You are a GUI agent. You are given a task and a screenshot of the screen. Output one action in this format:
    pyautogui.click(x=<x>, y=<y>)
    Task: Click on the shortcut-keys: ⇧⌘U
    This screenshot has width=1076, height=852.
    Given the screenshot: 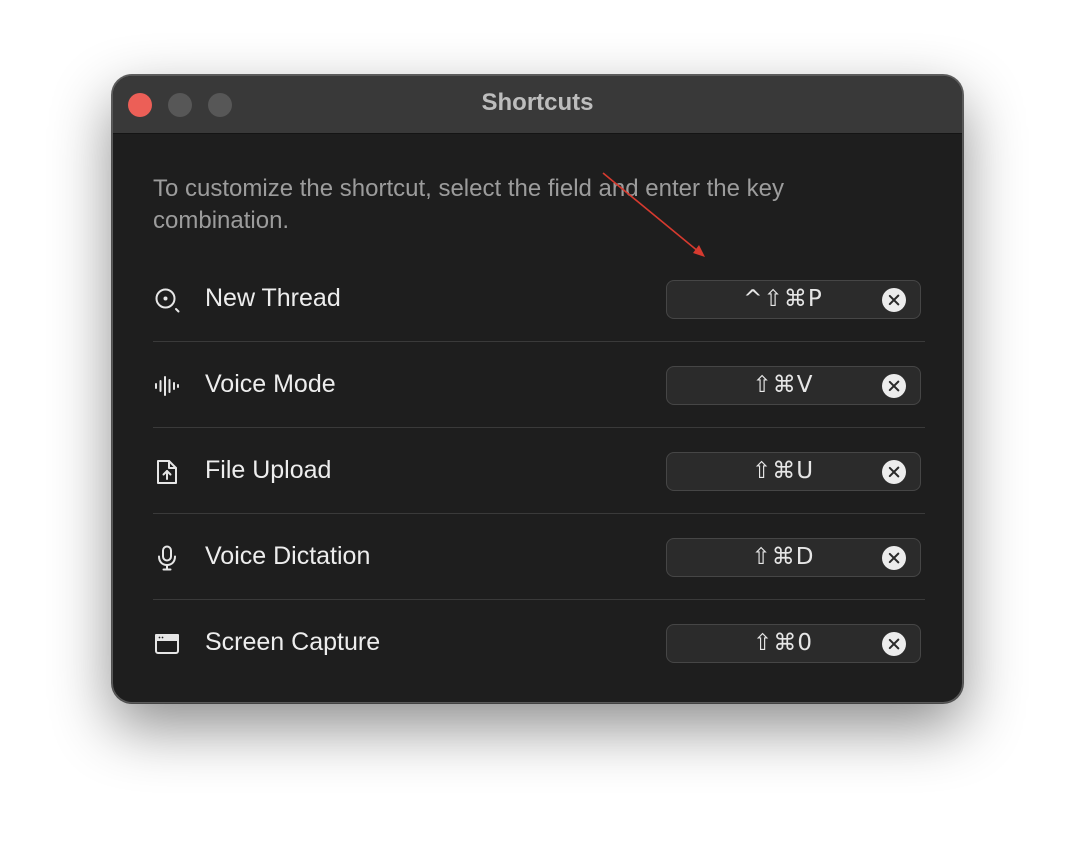 What is the action you would take?
    pyautogui.click(x=783, y=471)
    